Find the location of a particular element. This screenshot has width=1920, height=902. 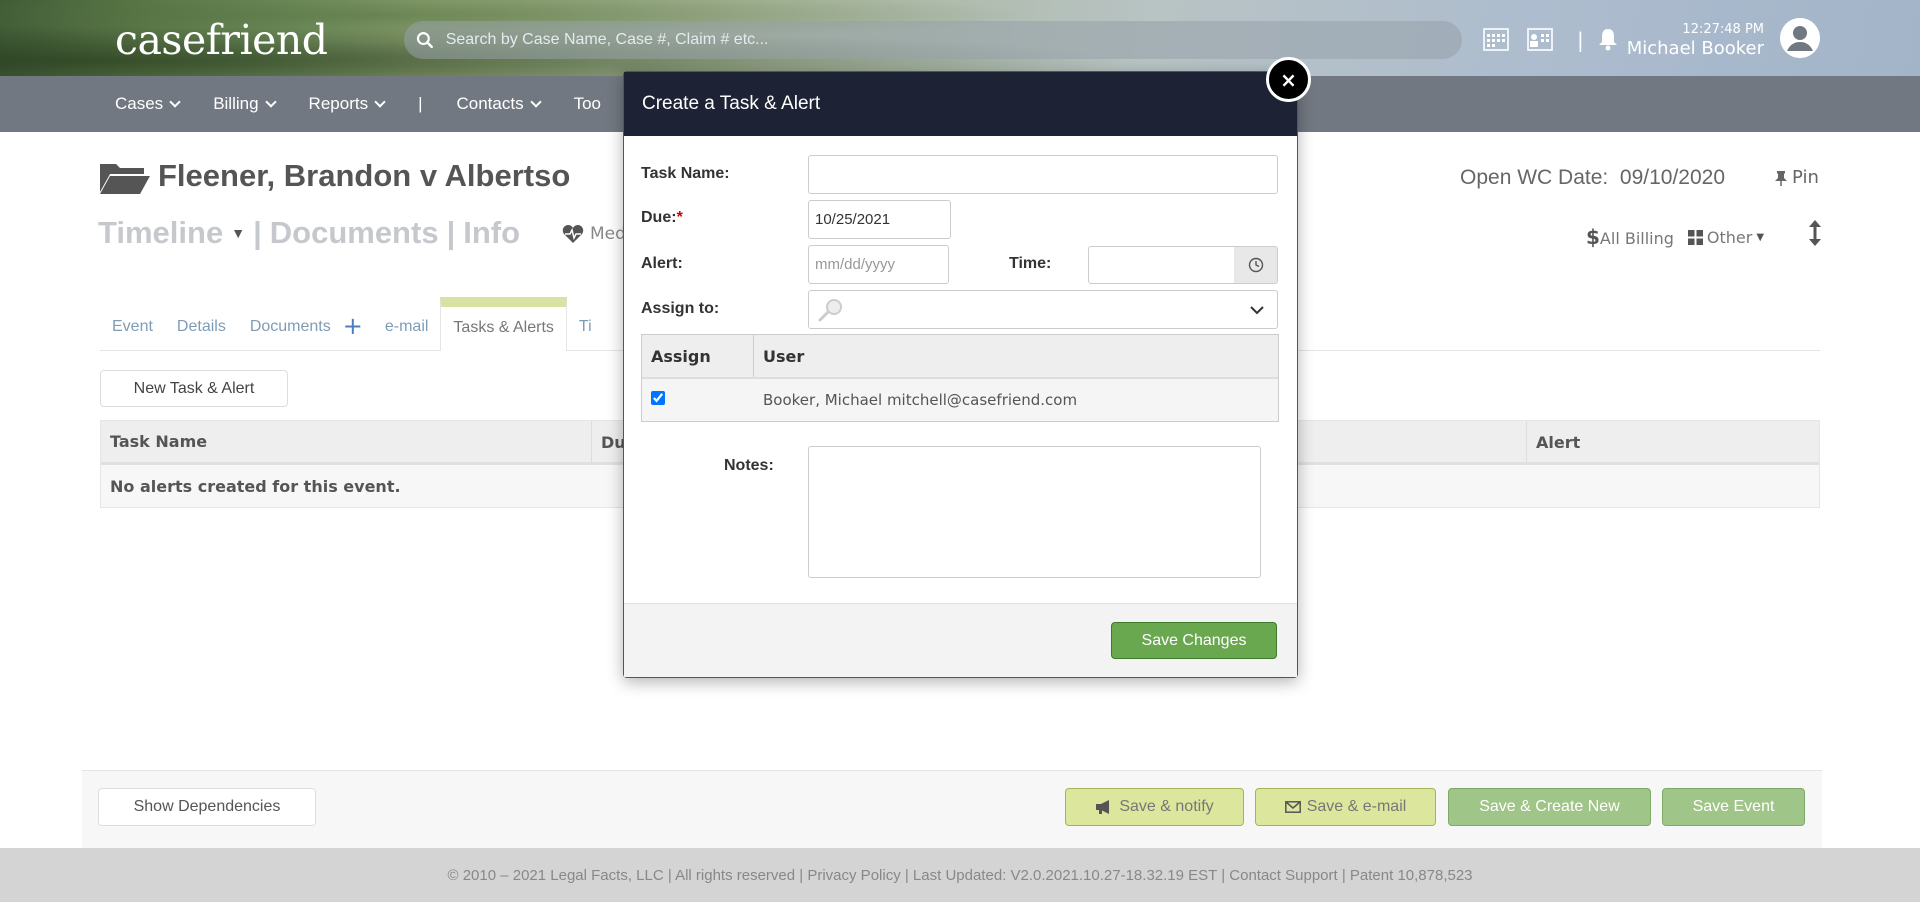

clock-glyph is located at coordinates (1255, 265).